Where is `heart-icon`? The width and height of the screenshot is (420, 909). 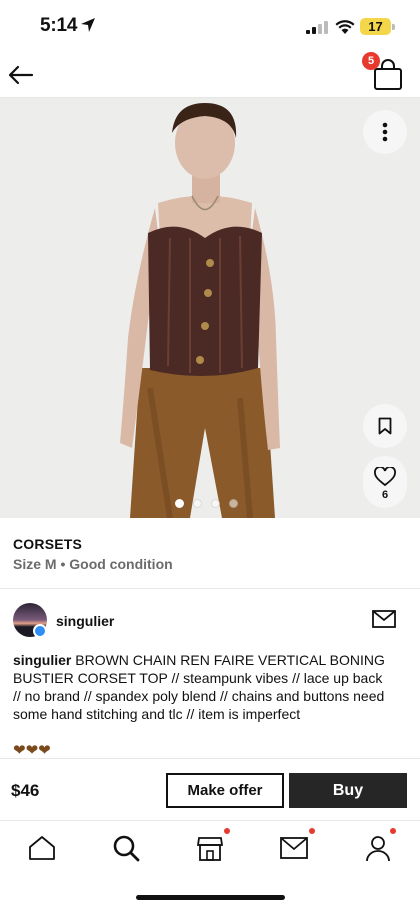
heart-icon is located at coordinates (385, 477).